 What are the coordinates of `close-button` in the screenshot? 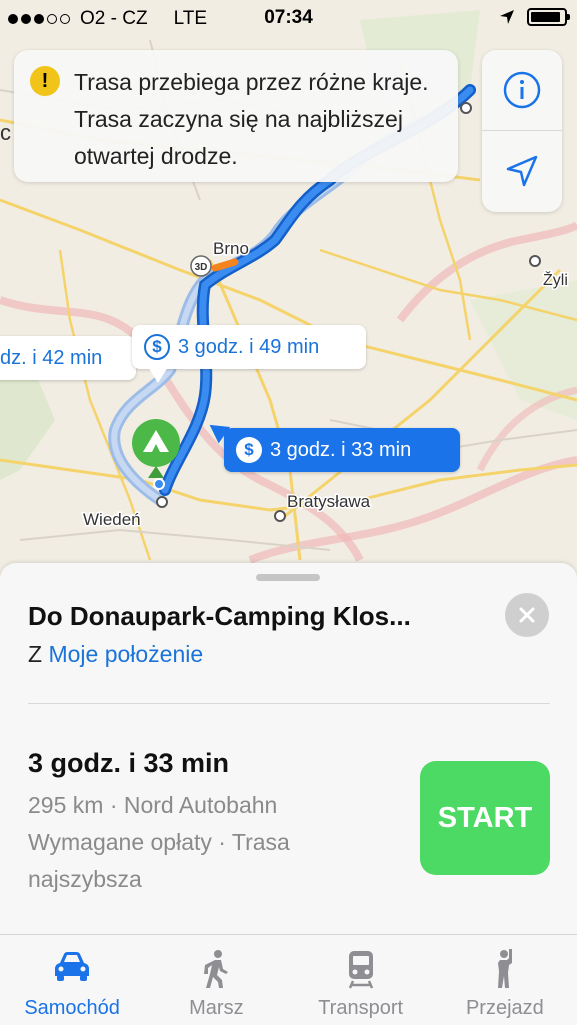 It's located at (527, 615).